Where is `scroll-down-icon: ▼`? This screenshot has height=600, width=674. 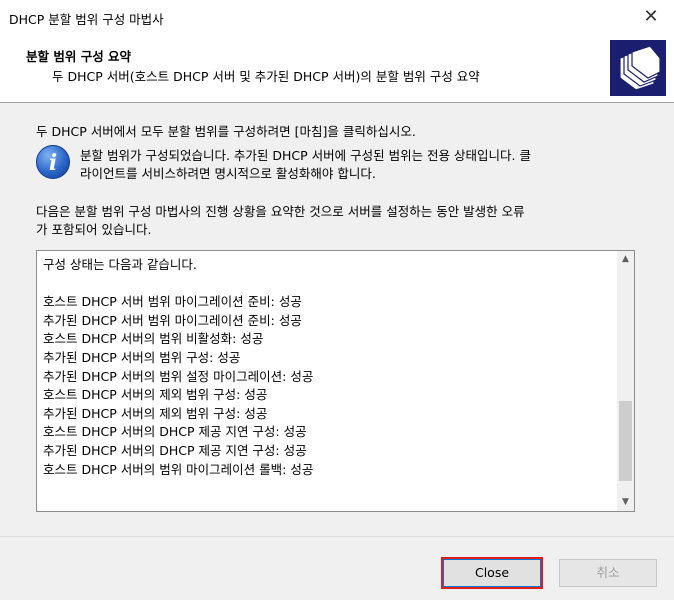 scroll-down-icon: ▼ is located at coordinates (625, 502).